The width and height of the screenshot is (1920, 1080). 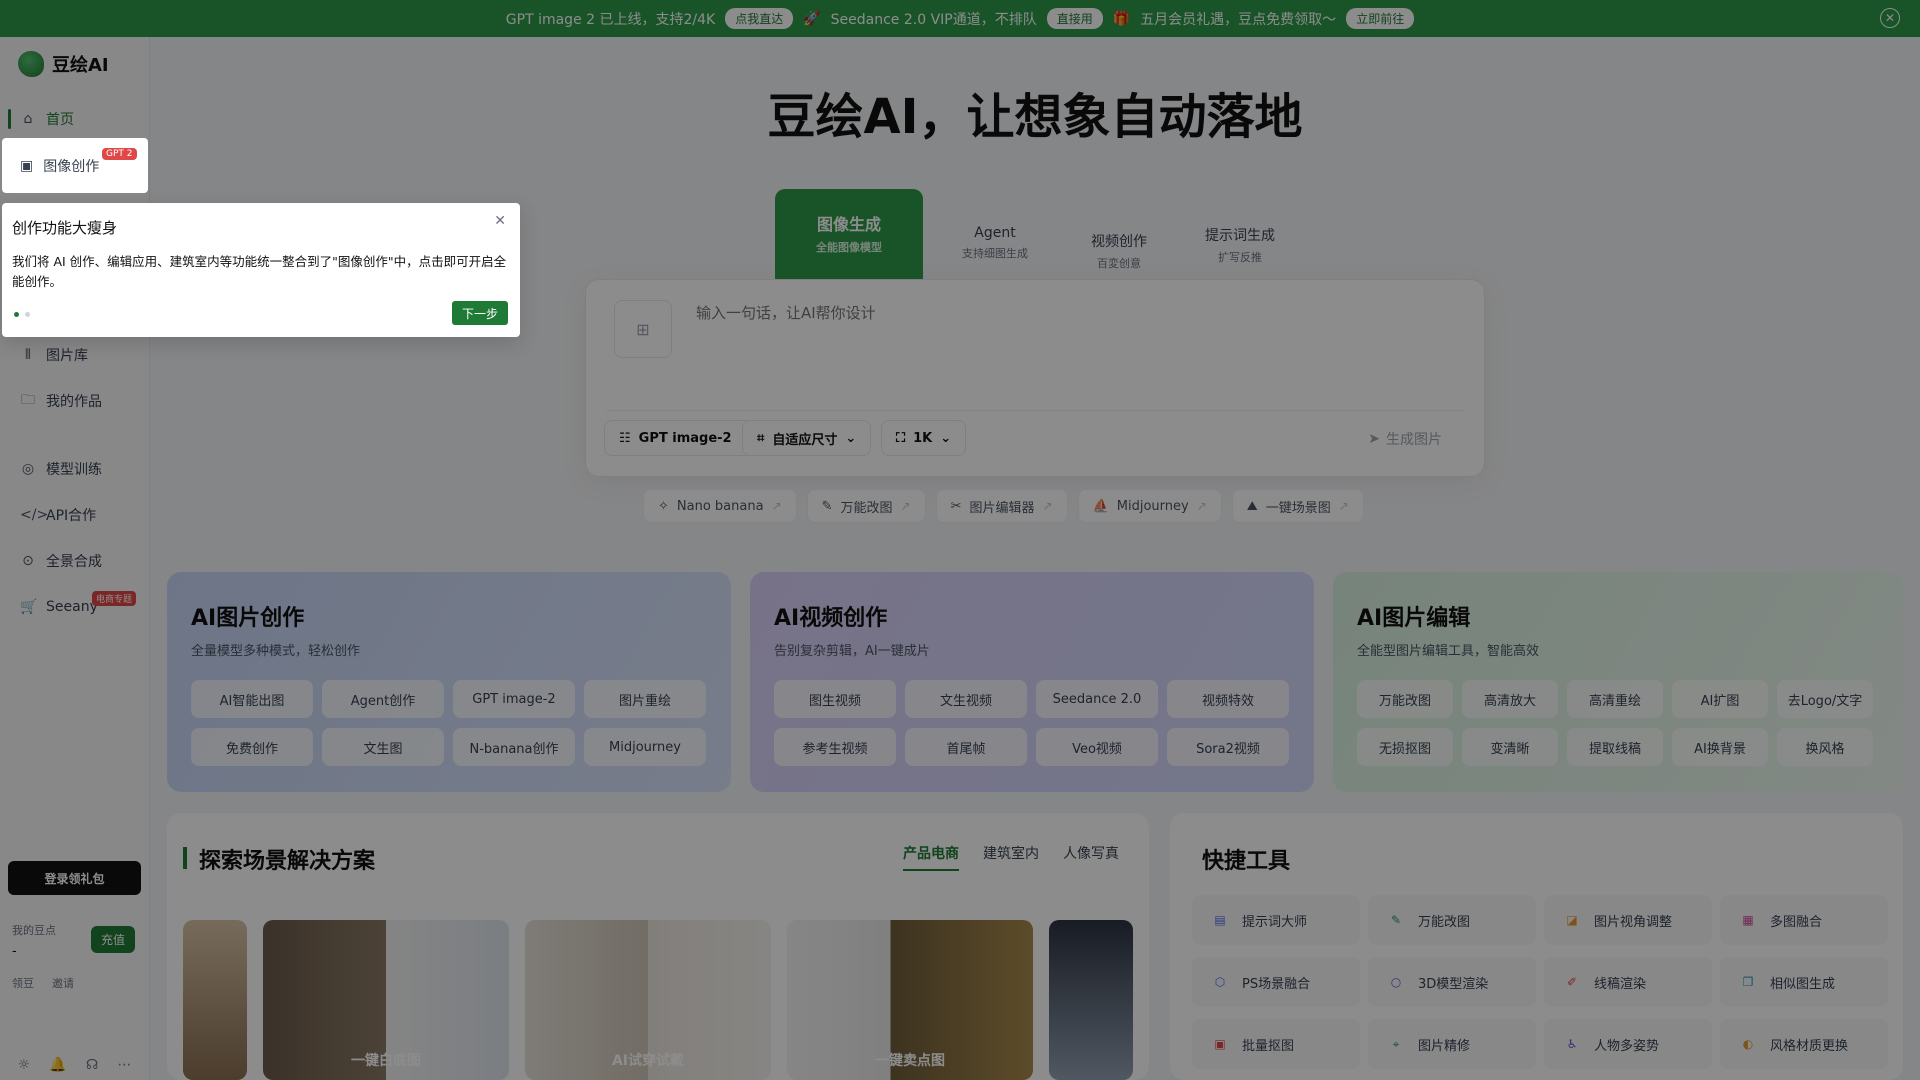 I want to click on step-indicator, so click(x=22, y=314).